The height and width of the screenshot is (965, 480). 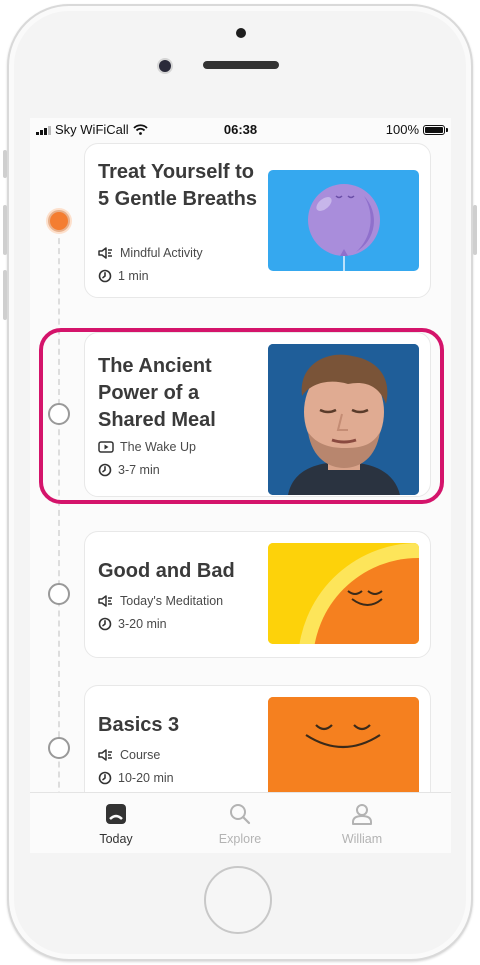 What do you see at coordinates (402, 129) in the screenshot?
I see `battery-percent: 100%` at bounding box center [402, 129].